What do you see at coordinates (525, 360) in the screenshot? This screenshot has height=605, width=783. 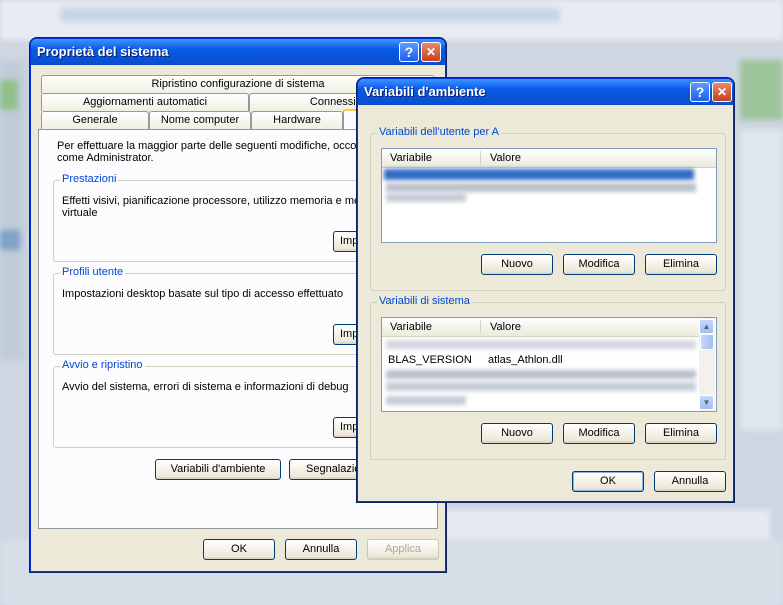 I see `system-row-value: atlas_Athlon.dll` at bounding box center [525, 360].